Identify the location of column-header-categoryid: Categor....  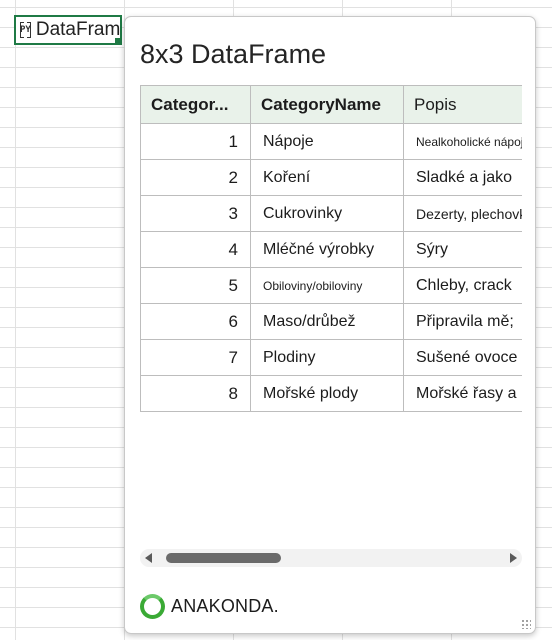
(195, 104).